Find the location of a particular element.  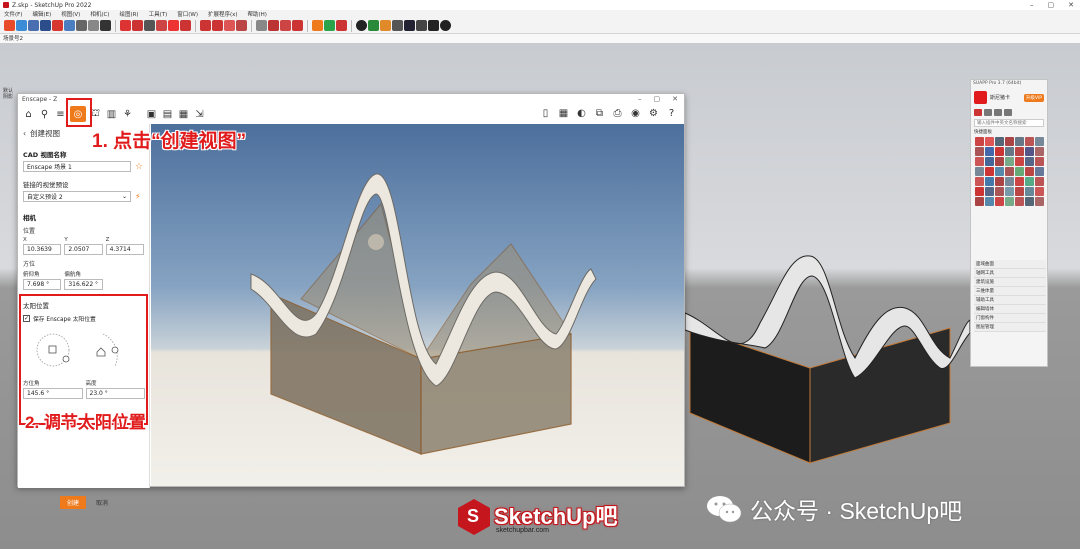

create-button: 创建 is located at coordinates (72, 502).